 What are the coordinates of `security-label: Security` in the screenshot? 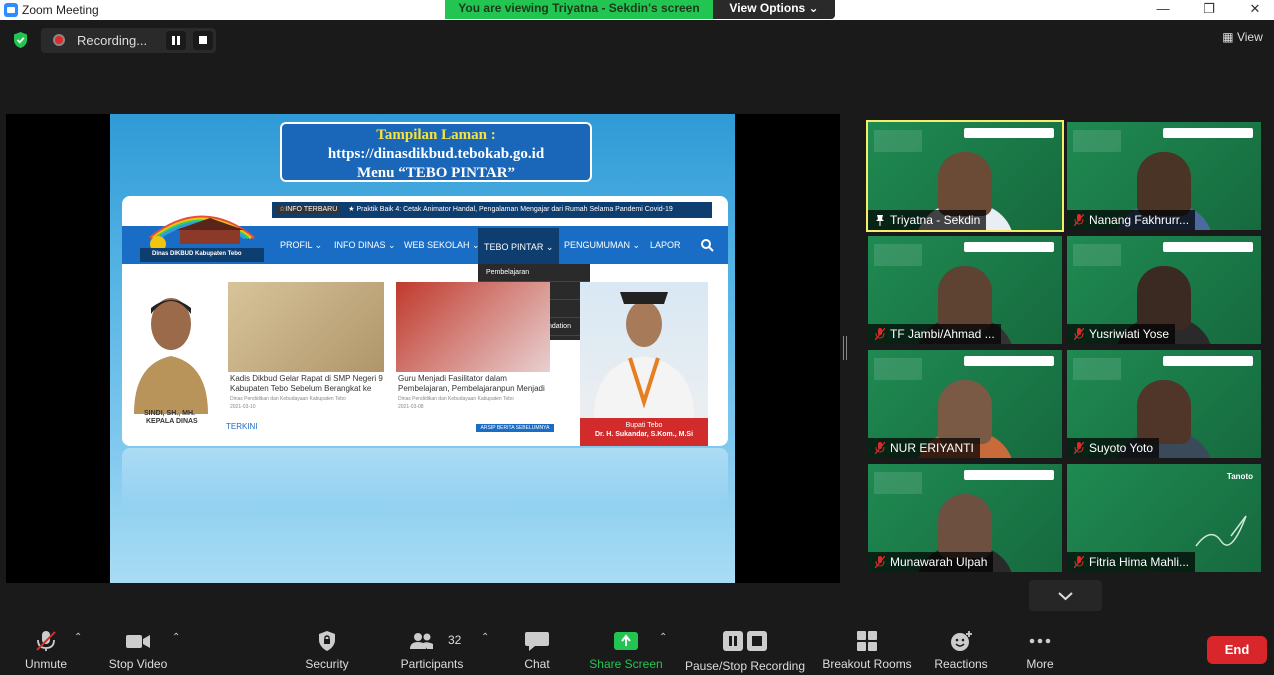 It's located at (327, 664).